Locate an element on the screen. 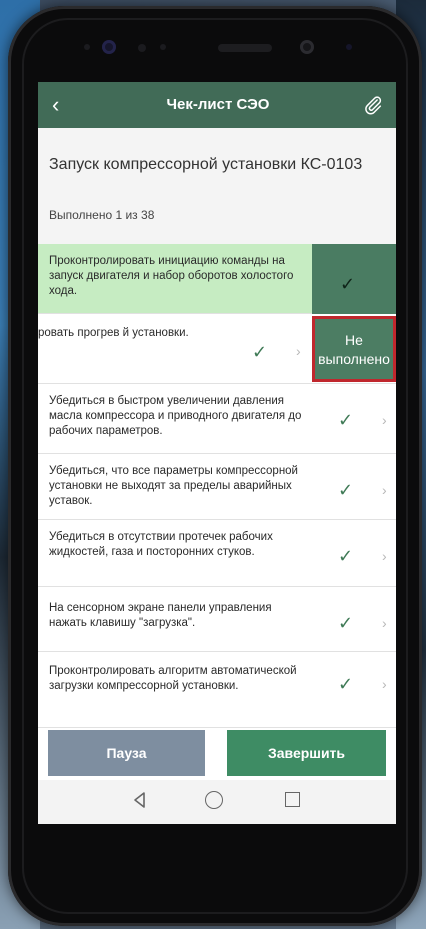 The image size is (426, 929). page-title: Чек-лист СЭО is located at coordinates (218, 104).